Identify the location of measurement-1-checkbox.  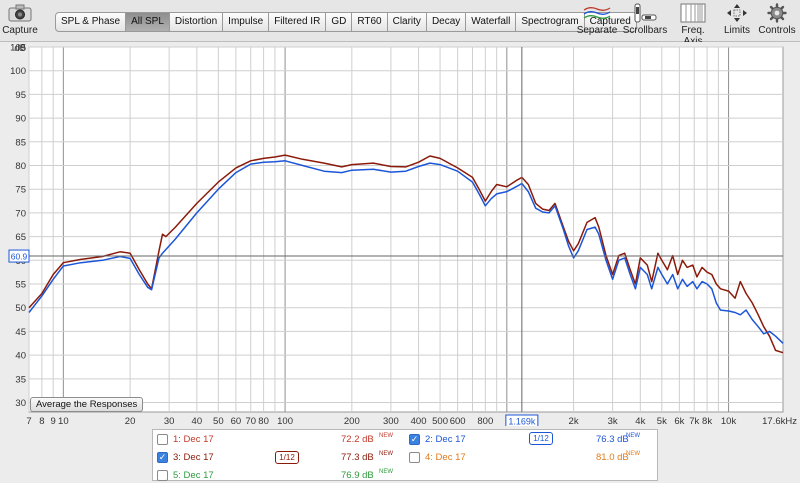
(162, 439).